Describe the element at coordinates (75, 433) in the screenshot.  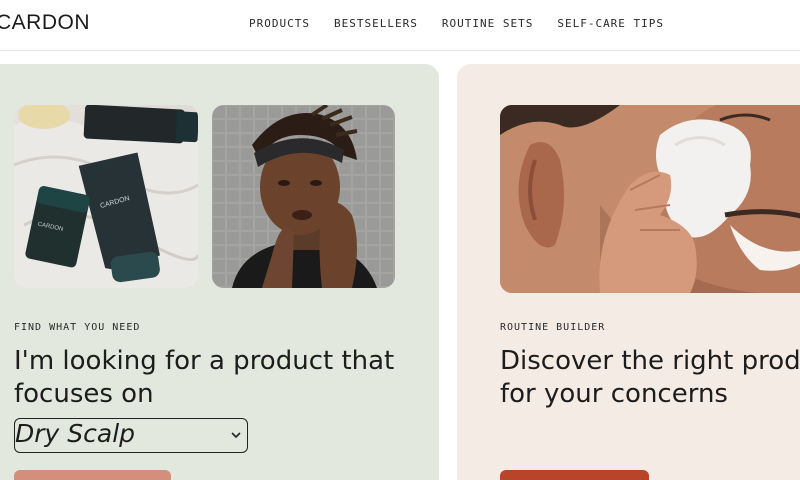
I see `concern-select-value: Dry Scalp` at that location.